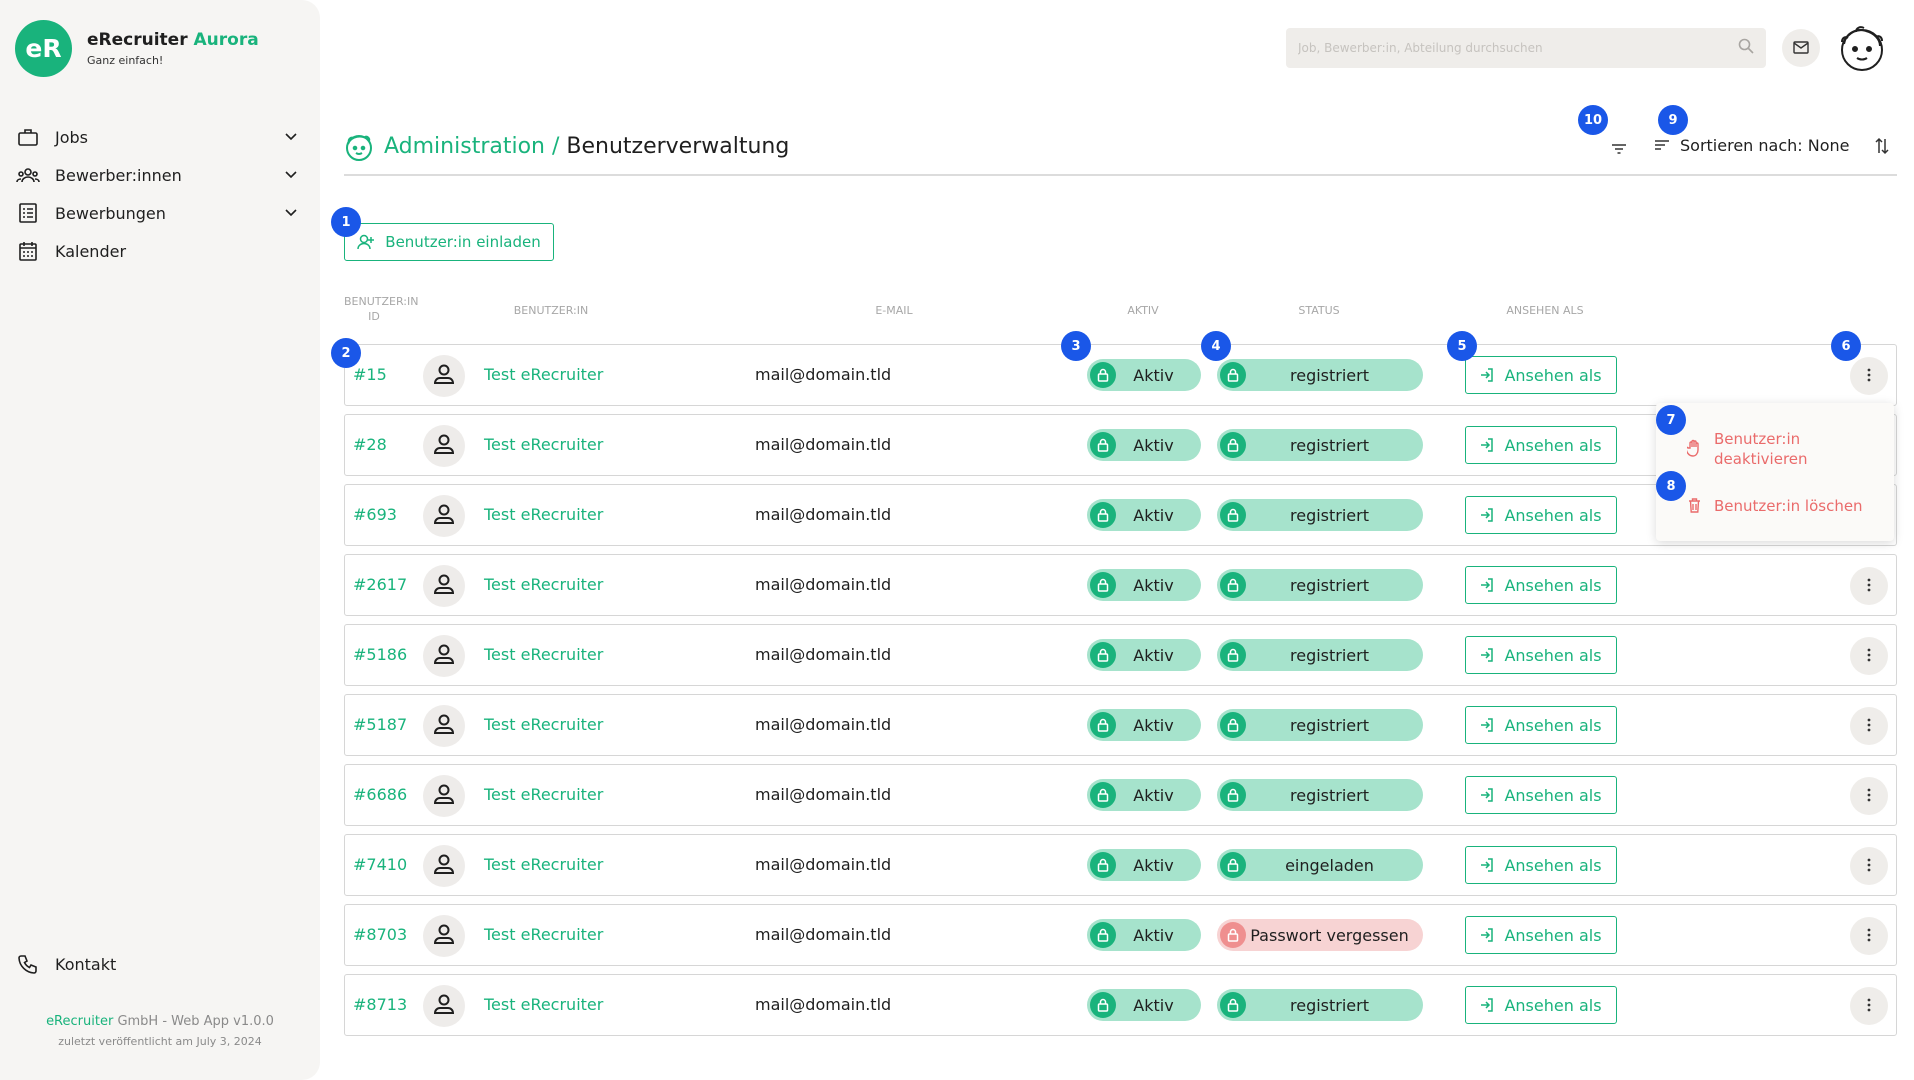 Image resolution: width=1914 pixels, height=1080 pixels. What do you see at coordinates (1545, 310) in the screenshot?
I see `column-header-view-as: Ansehen als` at bounding box center [1545, 310].